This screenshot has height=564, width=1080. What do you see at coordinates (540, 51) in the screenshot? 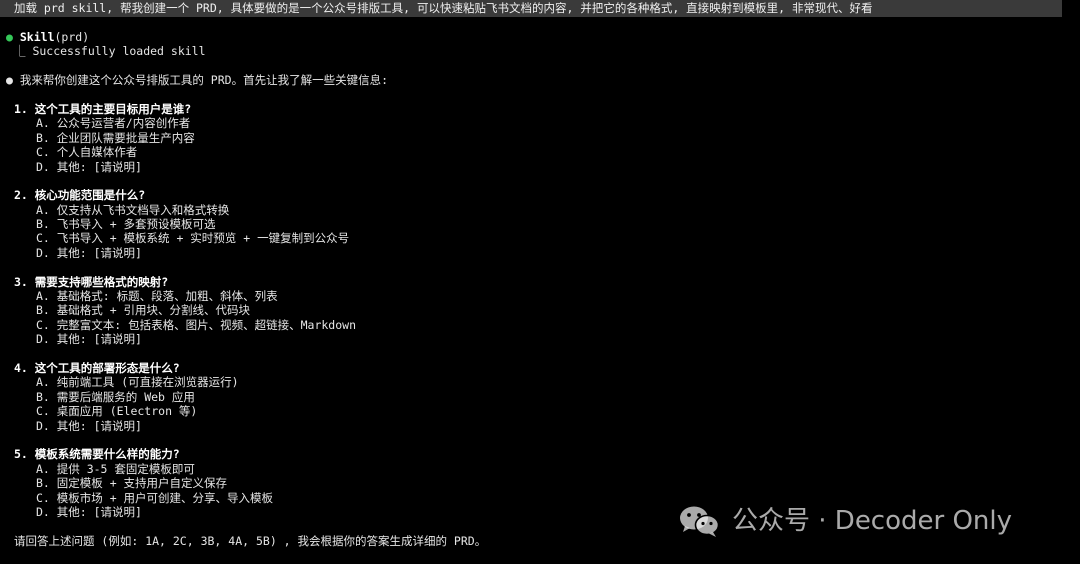
I see `skill-status-line: ⎿ Successfully loaded skill` at bounding box center [540, 51].